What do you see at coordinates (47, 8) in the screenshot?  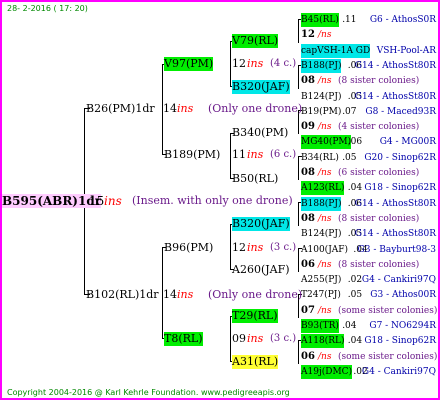 I see `header-date: 28- 2-2016 ( 17: 20)` at bounding box center [47, 8].